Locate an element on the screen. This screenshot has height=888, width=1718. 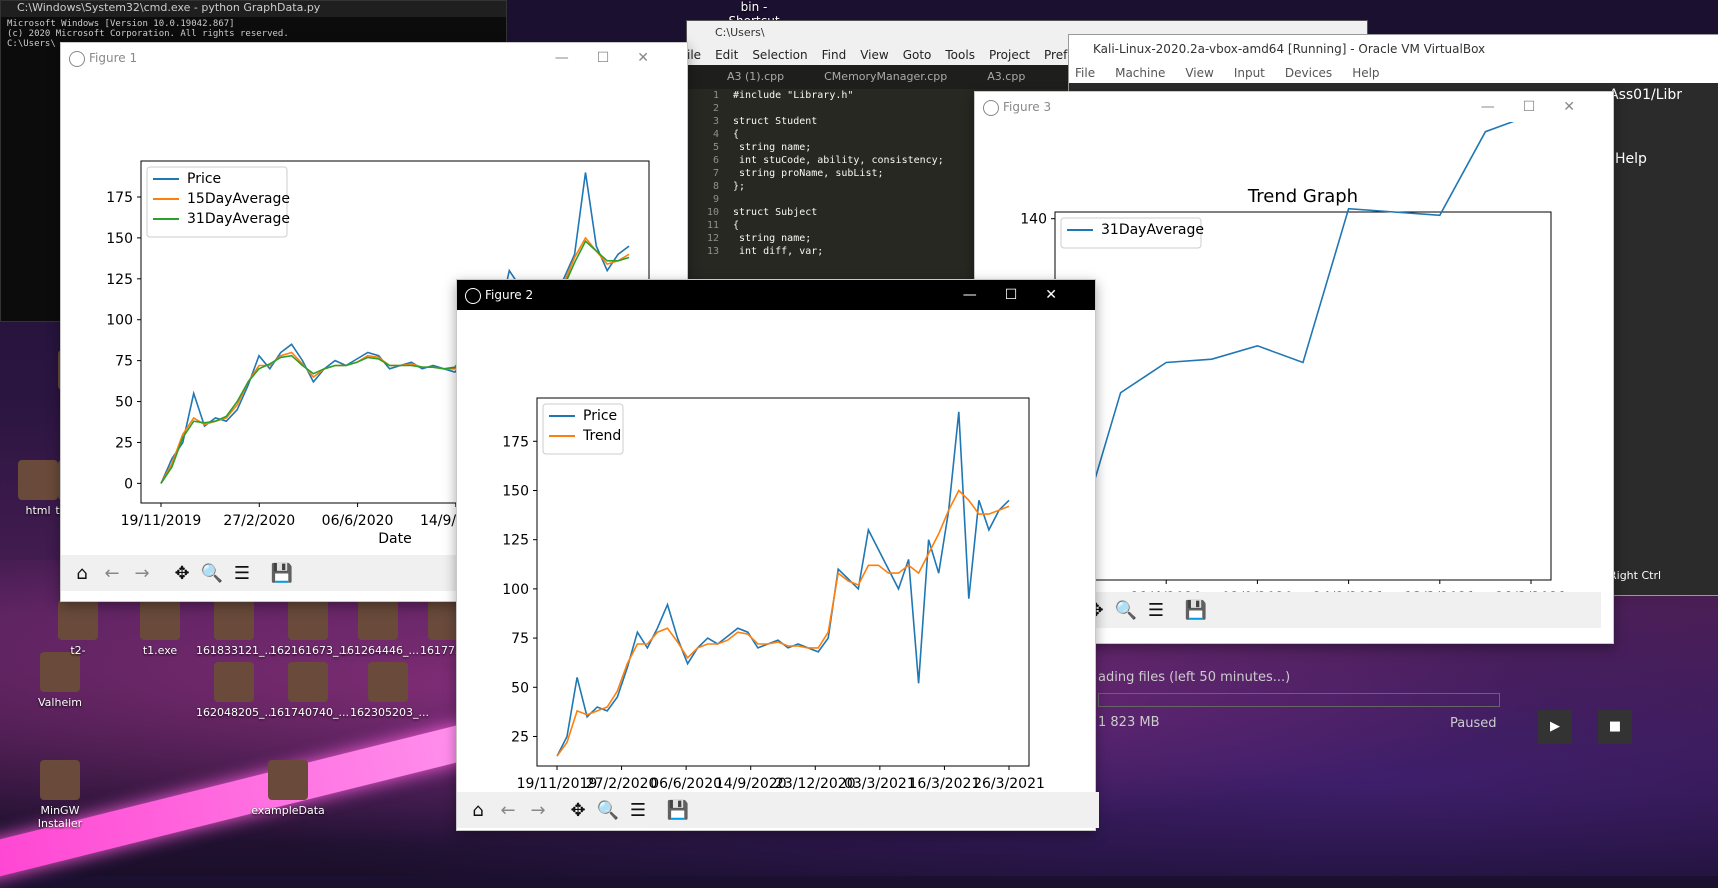
editor-menu-item: Project is located at coordinates (1009, 55).